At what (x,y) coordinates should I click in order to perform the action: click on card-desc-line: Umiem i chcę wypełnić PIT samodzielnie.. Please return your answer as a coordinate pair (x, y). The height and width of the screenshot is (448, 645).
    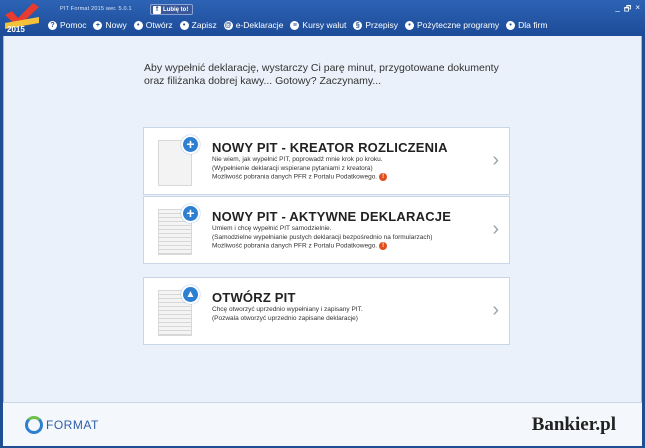
    Looking at the image, I should click on (272, 228).